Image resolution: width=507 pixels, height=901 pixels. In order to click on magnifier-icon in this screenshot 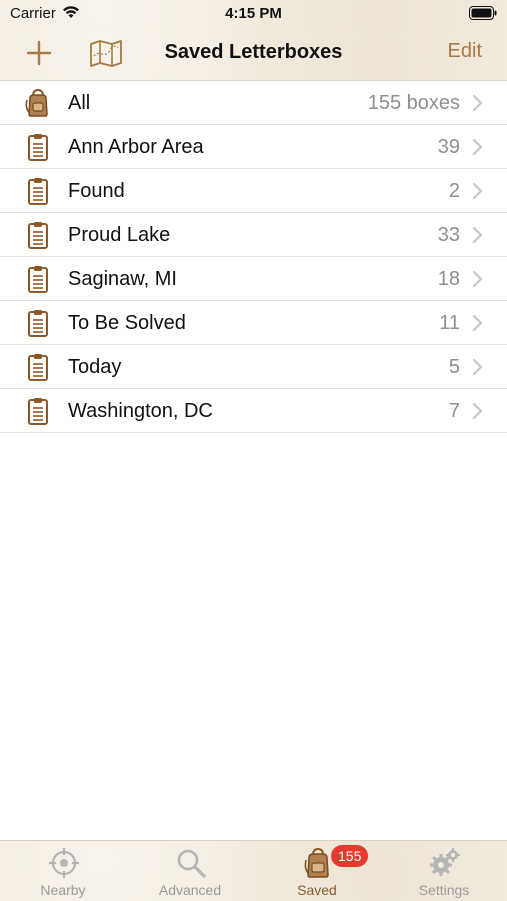, I will do `click(191, 863)`.